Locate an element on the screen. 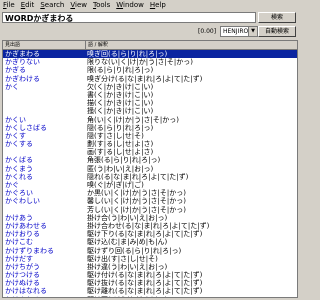 The width and height of the screenshot is (320, 300). entry-word: かけあう is located at coordinates (19, 217).